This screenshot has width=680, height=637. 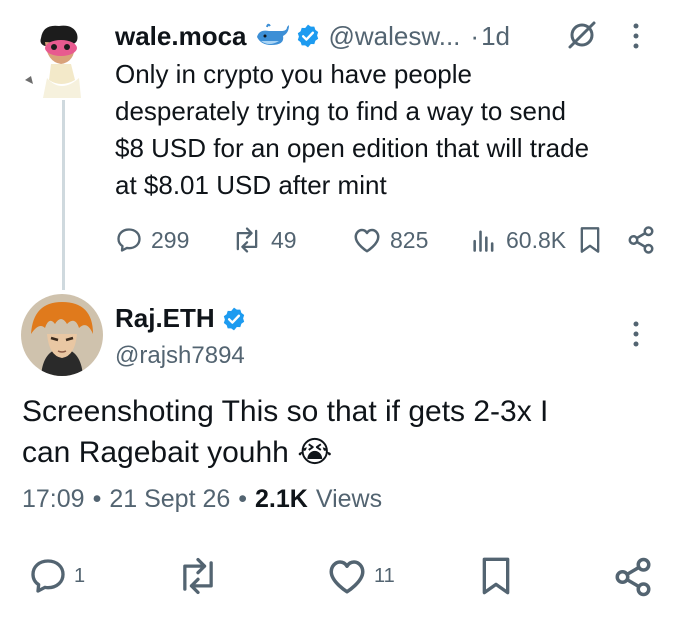 What do you see at coordinates (281, 499) in the screenshot?
I see `views-count: 2.1K` at bounding box center [281, 499].